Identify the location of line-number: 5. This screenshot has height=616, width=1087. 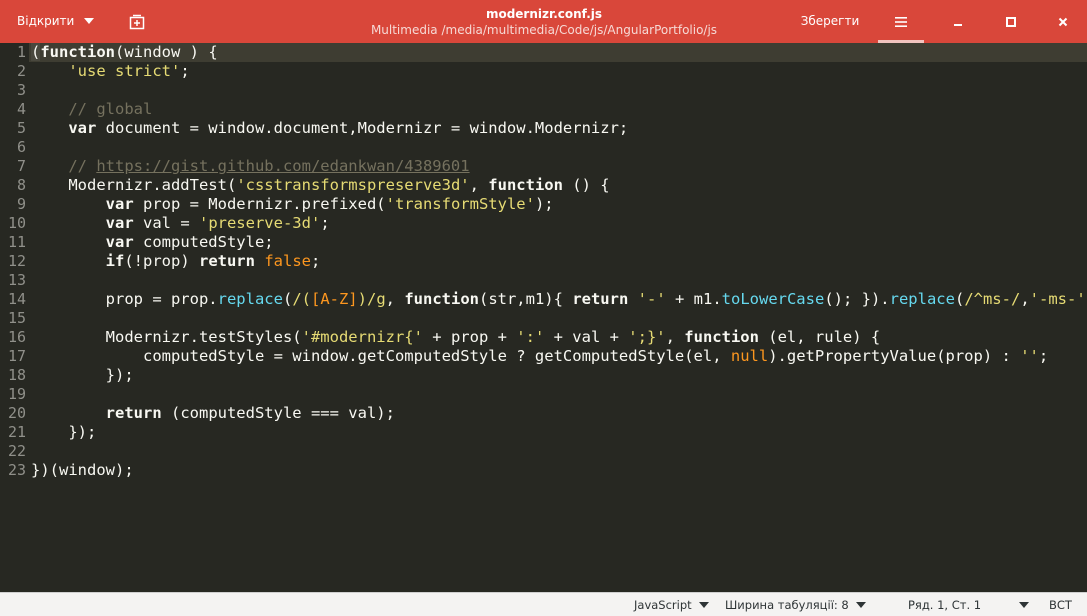
(21, 128).